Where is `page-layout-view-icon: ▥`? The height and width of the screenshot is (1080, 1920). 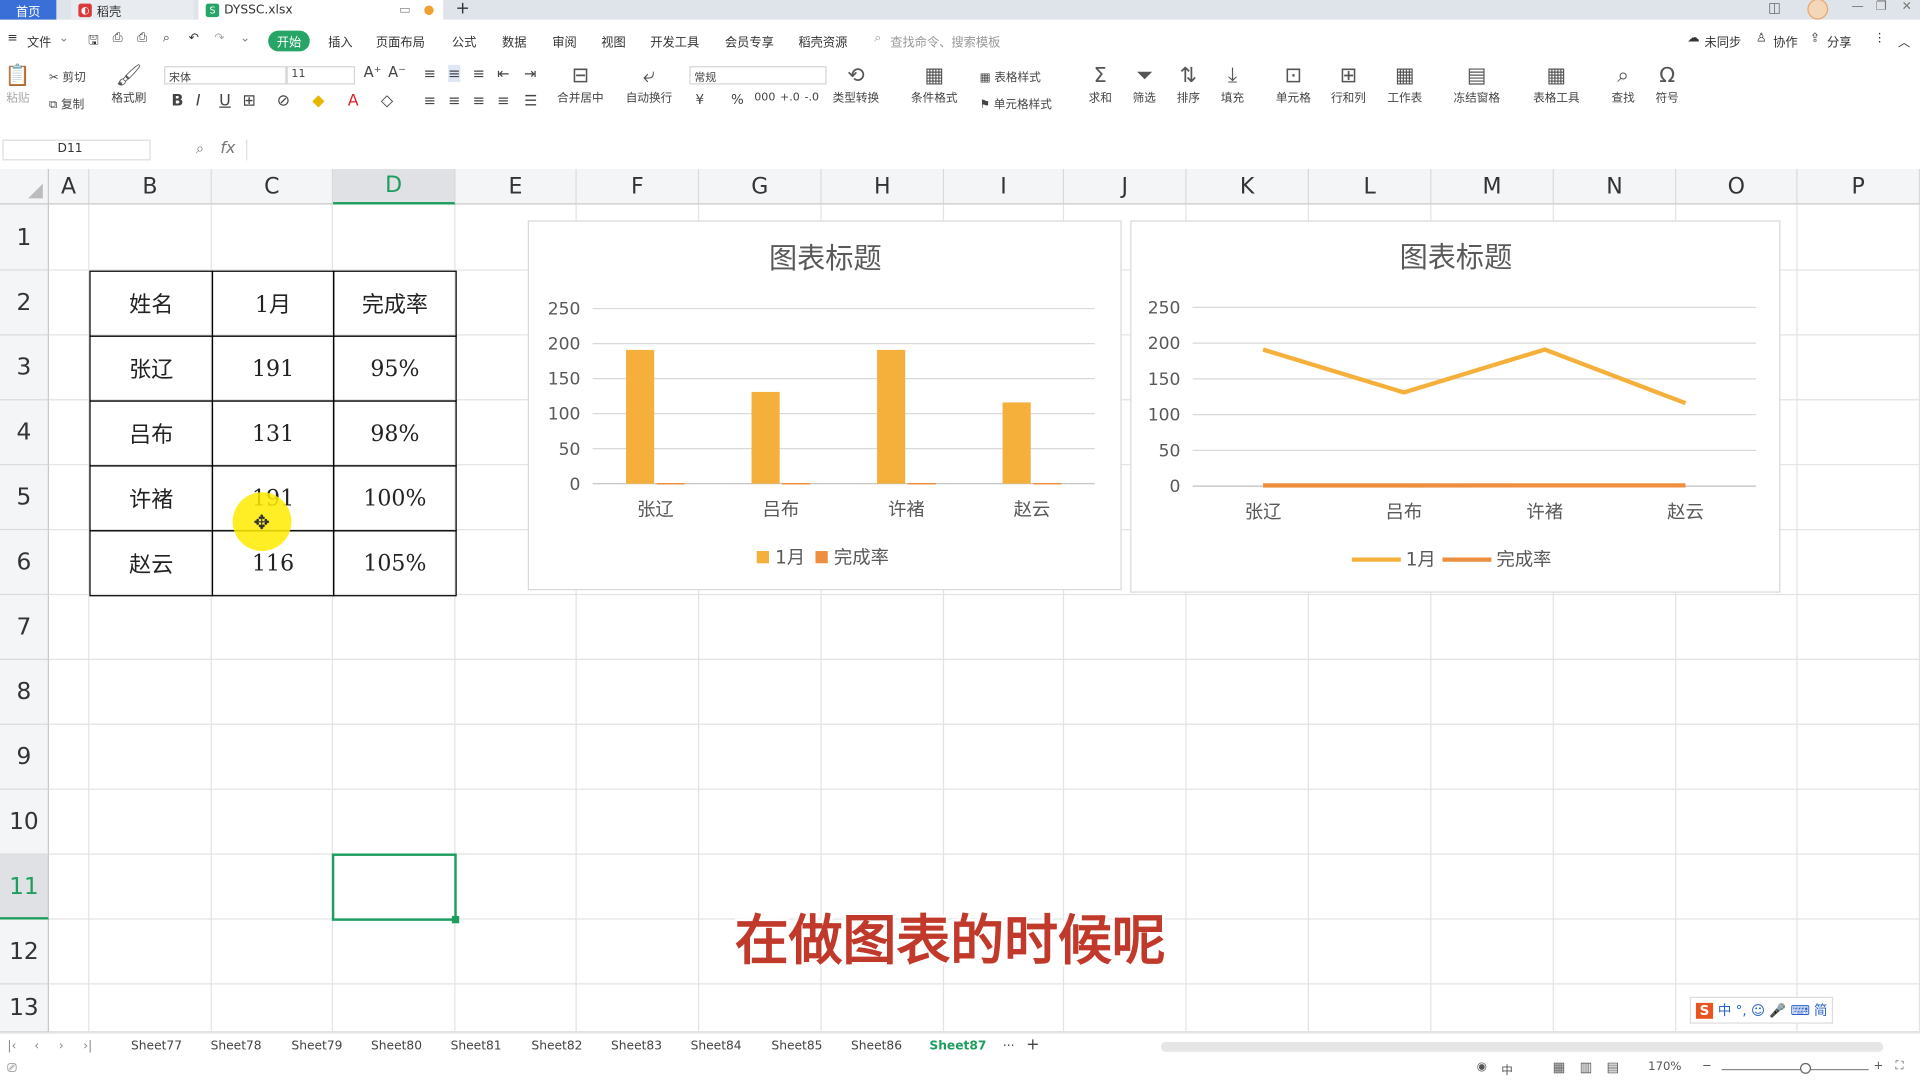
page-layout-view-icon: ▥ is located at coordinates (1586, 1067).